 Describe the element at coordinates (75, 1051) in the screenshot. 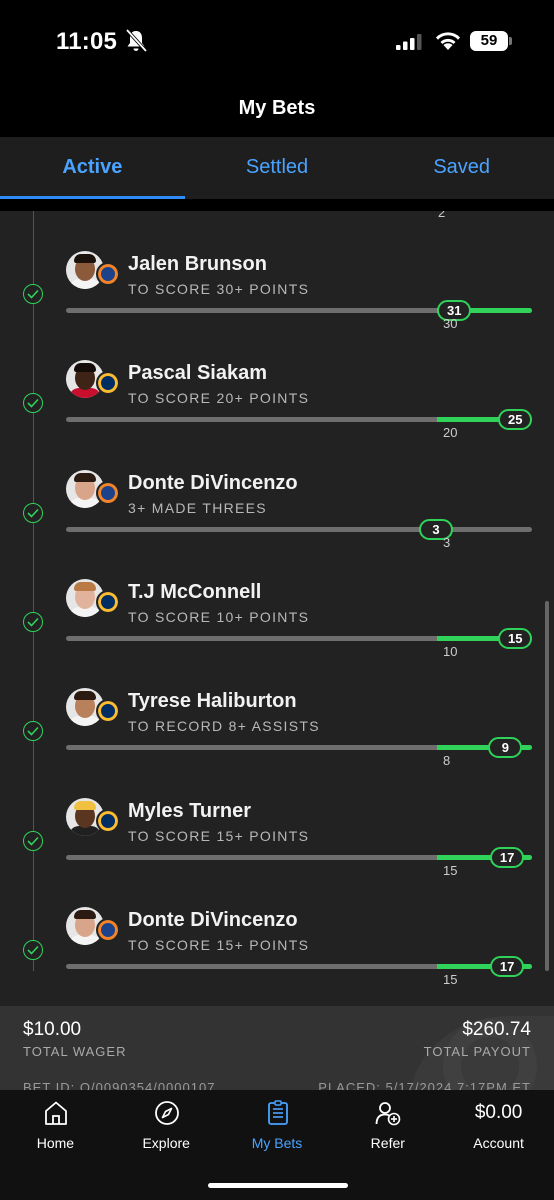

I see `total-wager-label: TOTAL WAGER` at that location.